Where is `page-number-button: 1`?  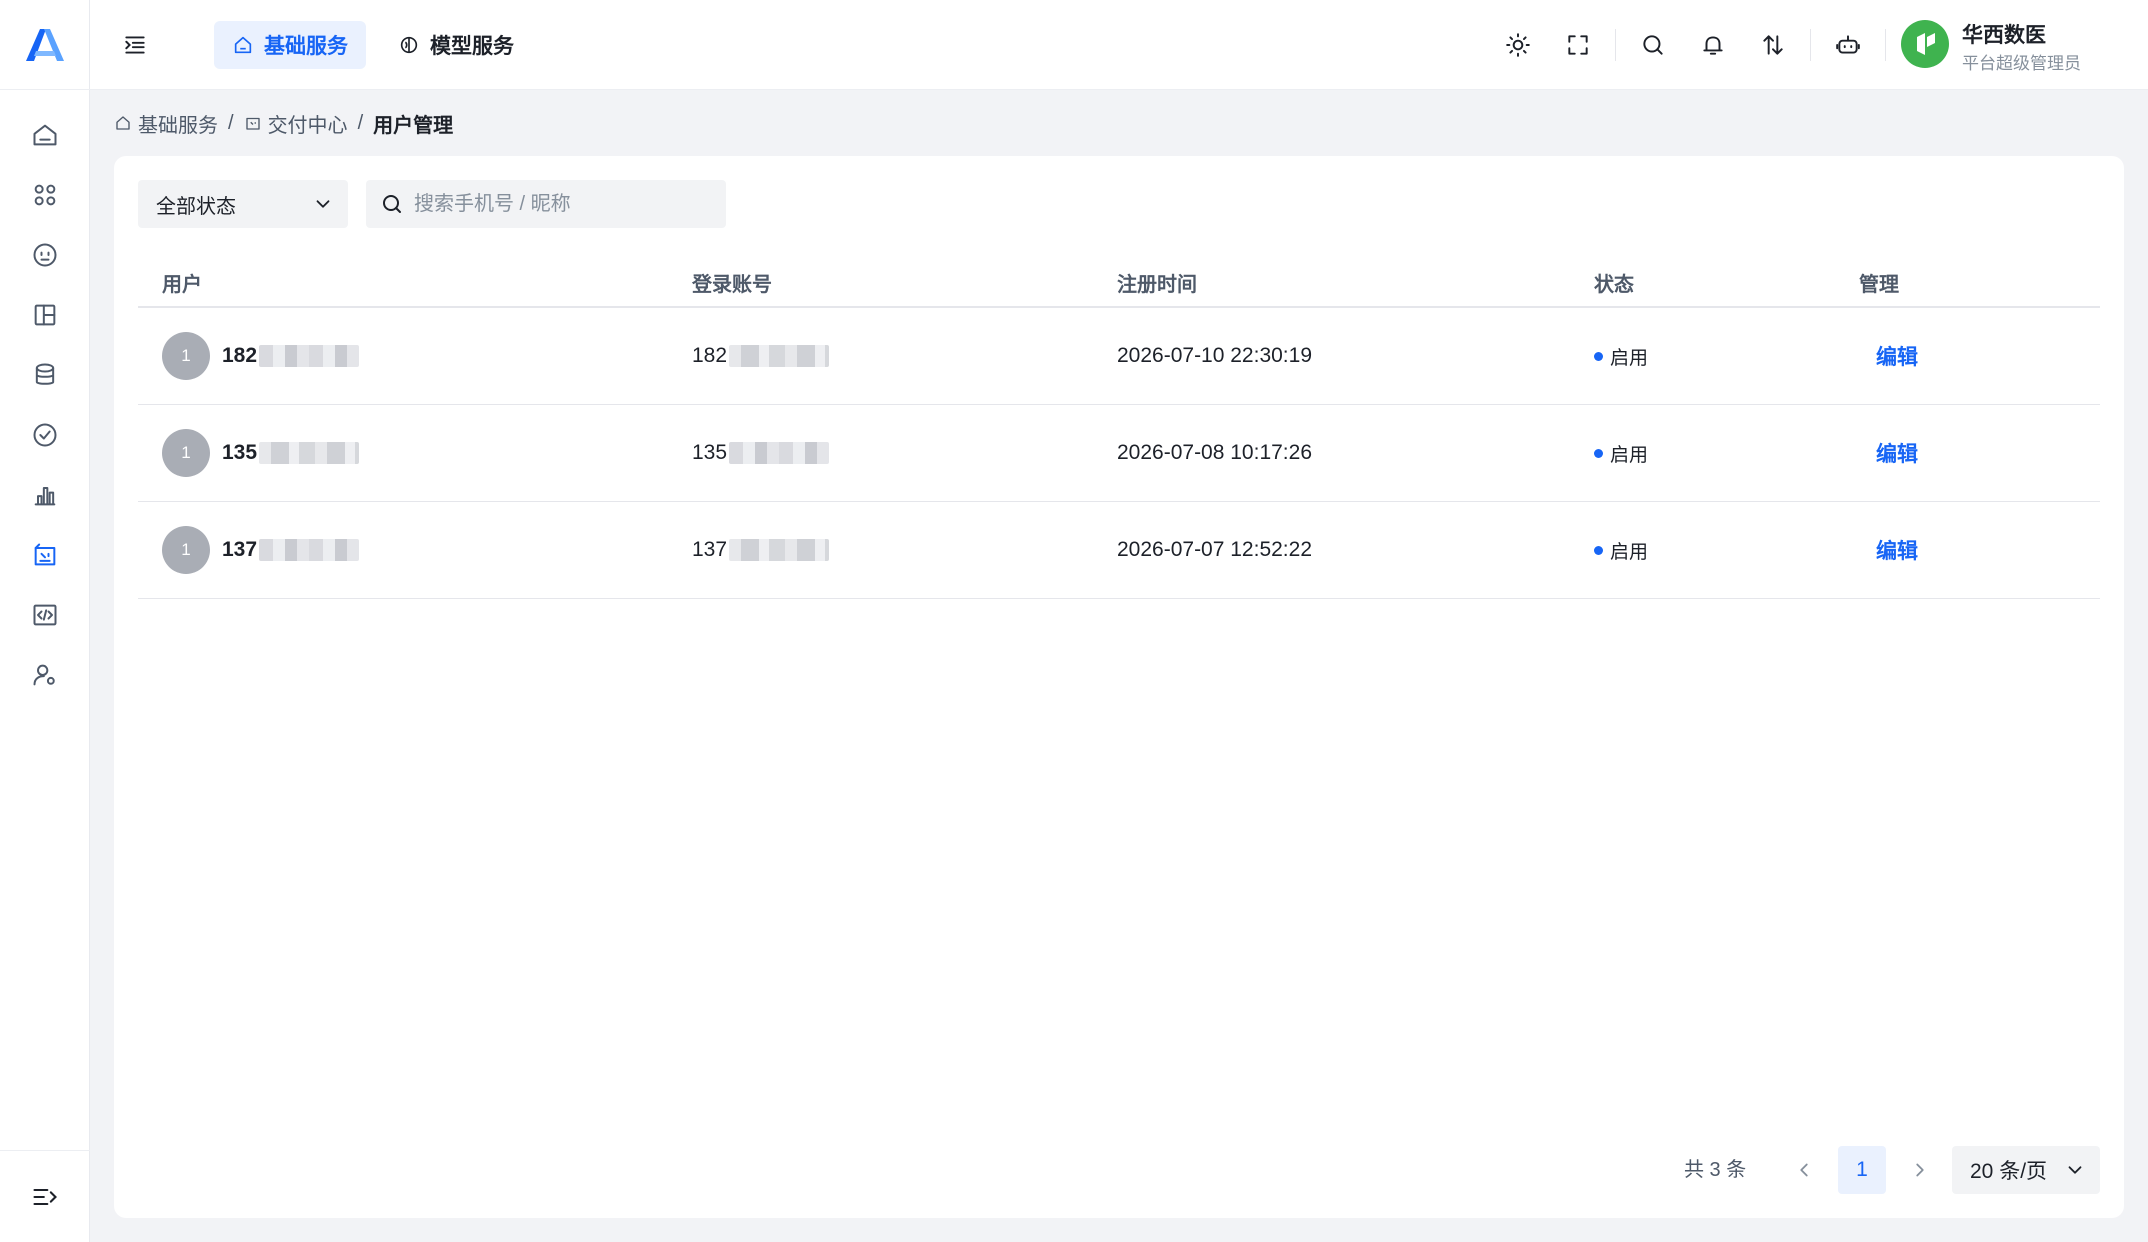
page-number-button: 1 is located at coordinates (1862, 1170).